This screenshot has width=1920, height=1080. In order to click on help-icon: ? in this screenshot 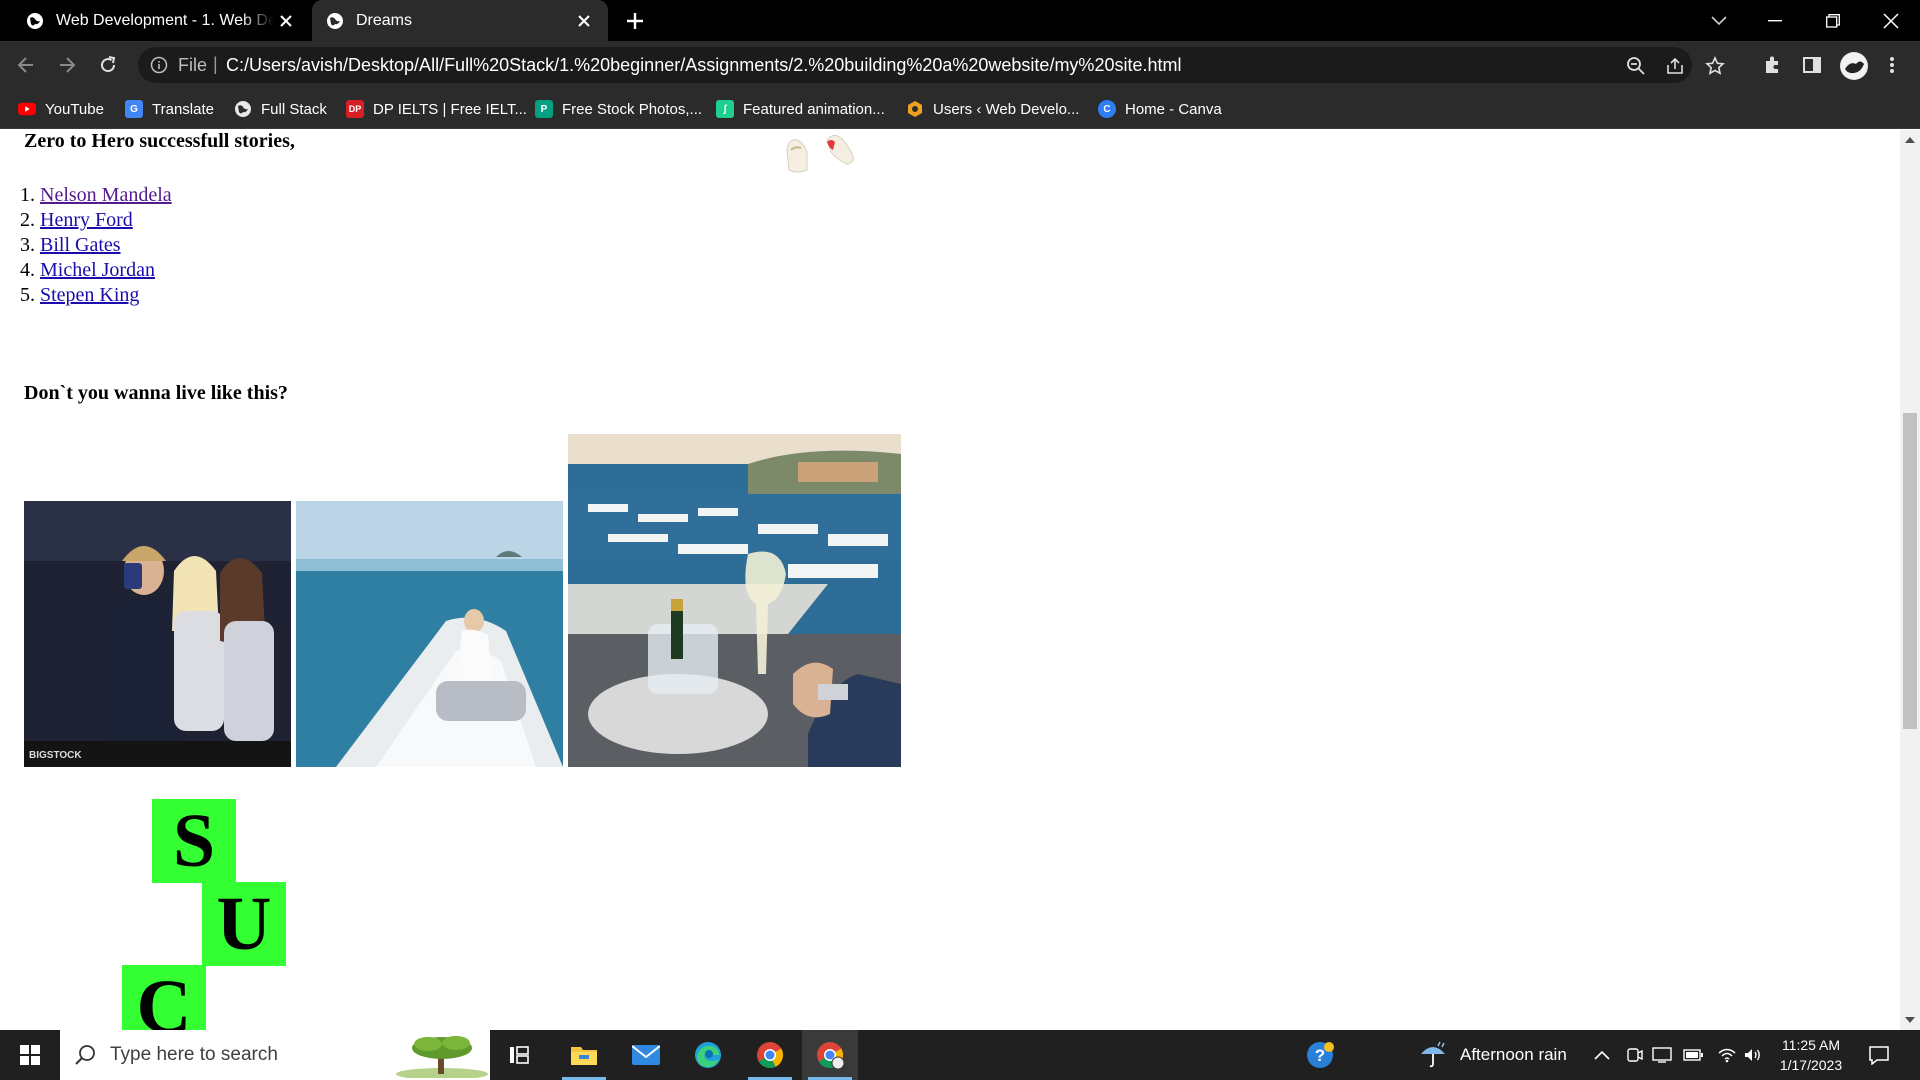, I will do `click(1320, 1055)`.